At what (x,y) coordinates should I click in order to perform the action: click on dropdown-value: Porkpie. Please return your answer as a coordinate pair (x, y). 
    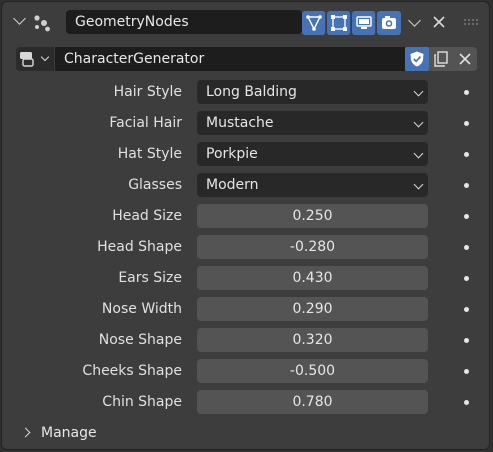
    Looking at the image, I should click on (232, 154).